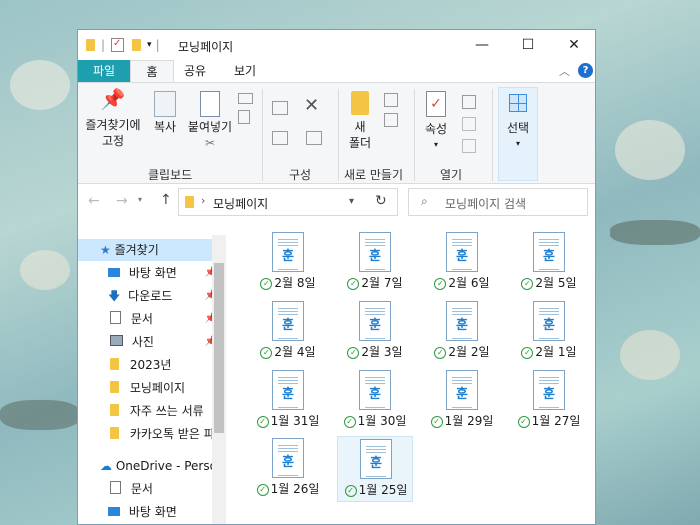 This screenshot has height=525, width=700. I want to click on nav-item-label: 사진, so click(142, 342).